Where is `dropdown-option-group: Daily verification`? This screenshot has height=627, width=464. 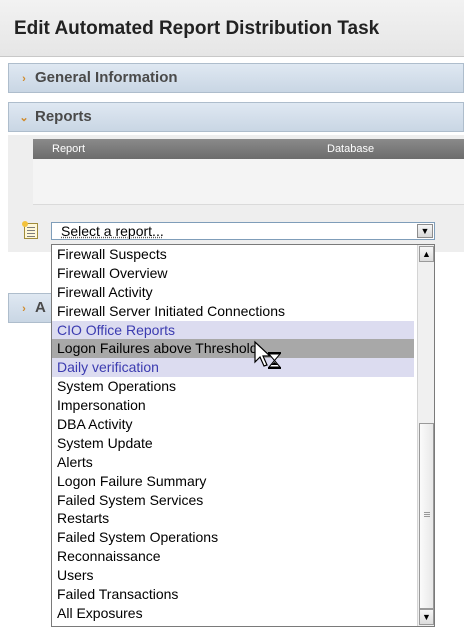
dropdown-option-group: Daily verification is located at coordinates (233, 368).